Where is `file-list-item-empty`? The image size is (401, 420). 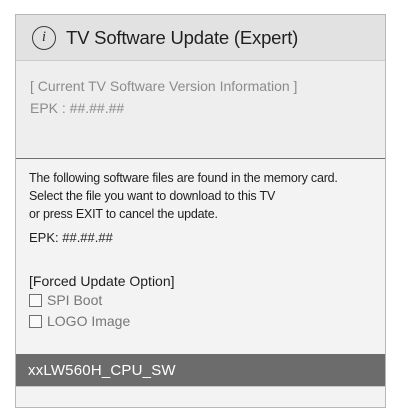
file-list-item-empty is located at coordinates (200, 396).